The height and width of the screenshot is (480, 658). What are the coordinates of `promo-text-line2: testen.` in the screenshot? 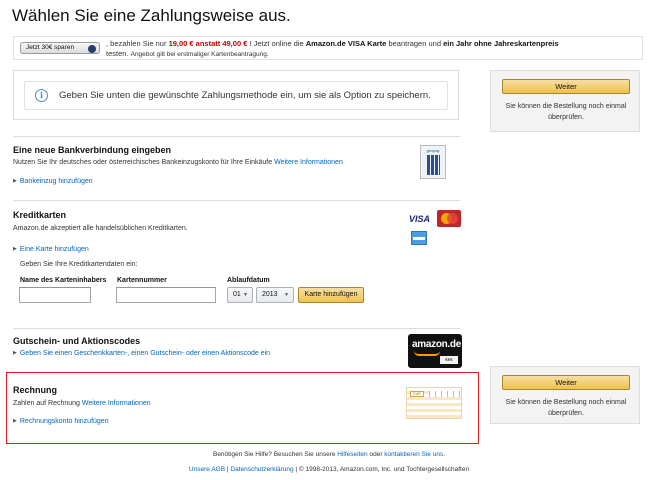 It's located at (117, 53).